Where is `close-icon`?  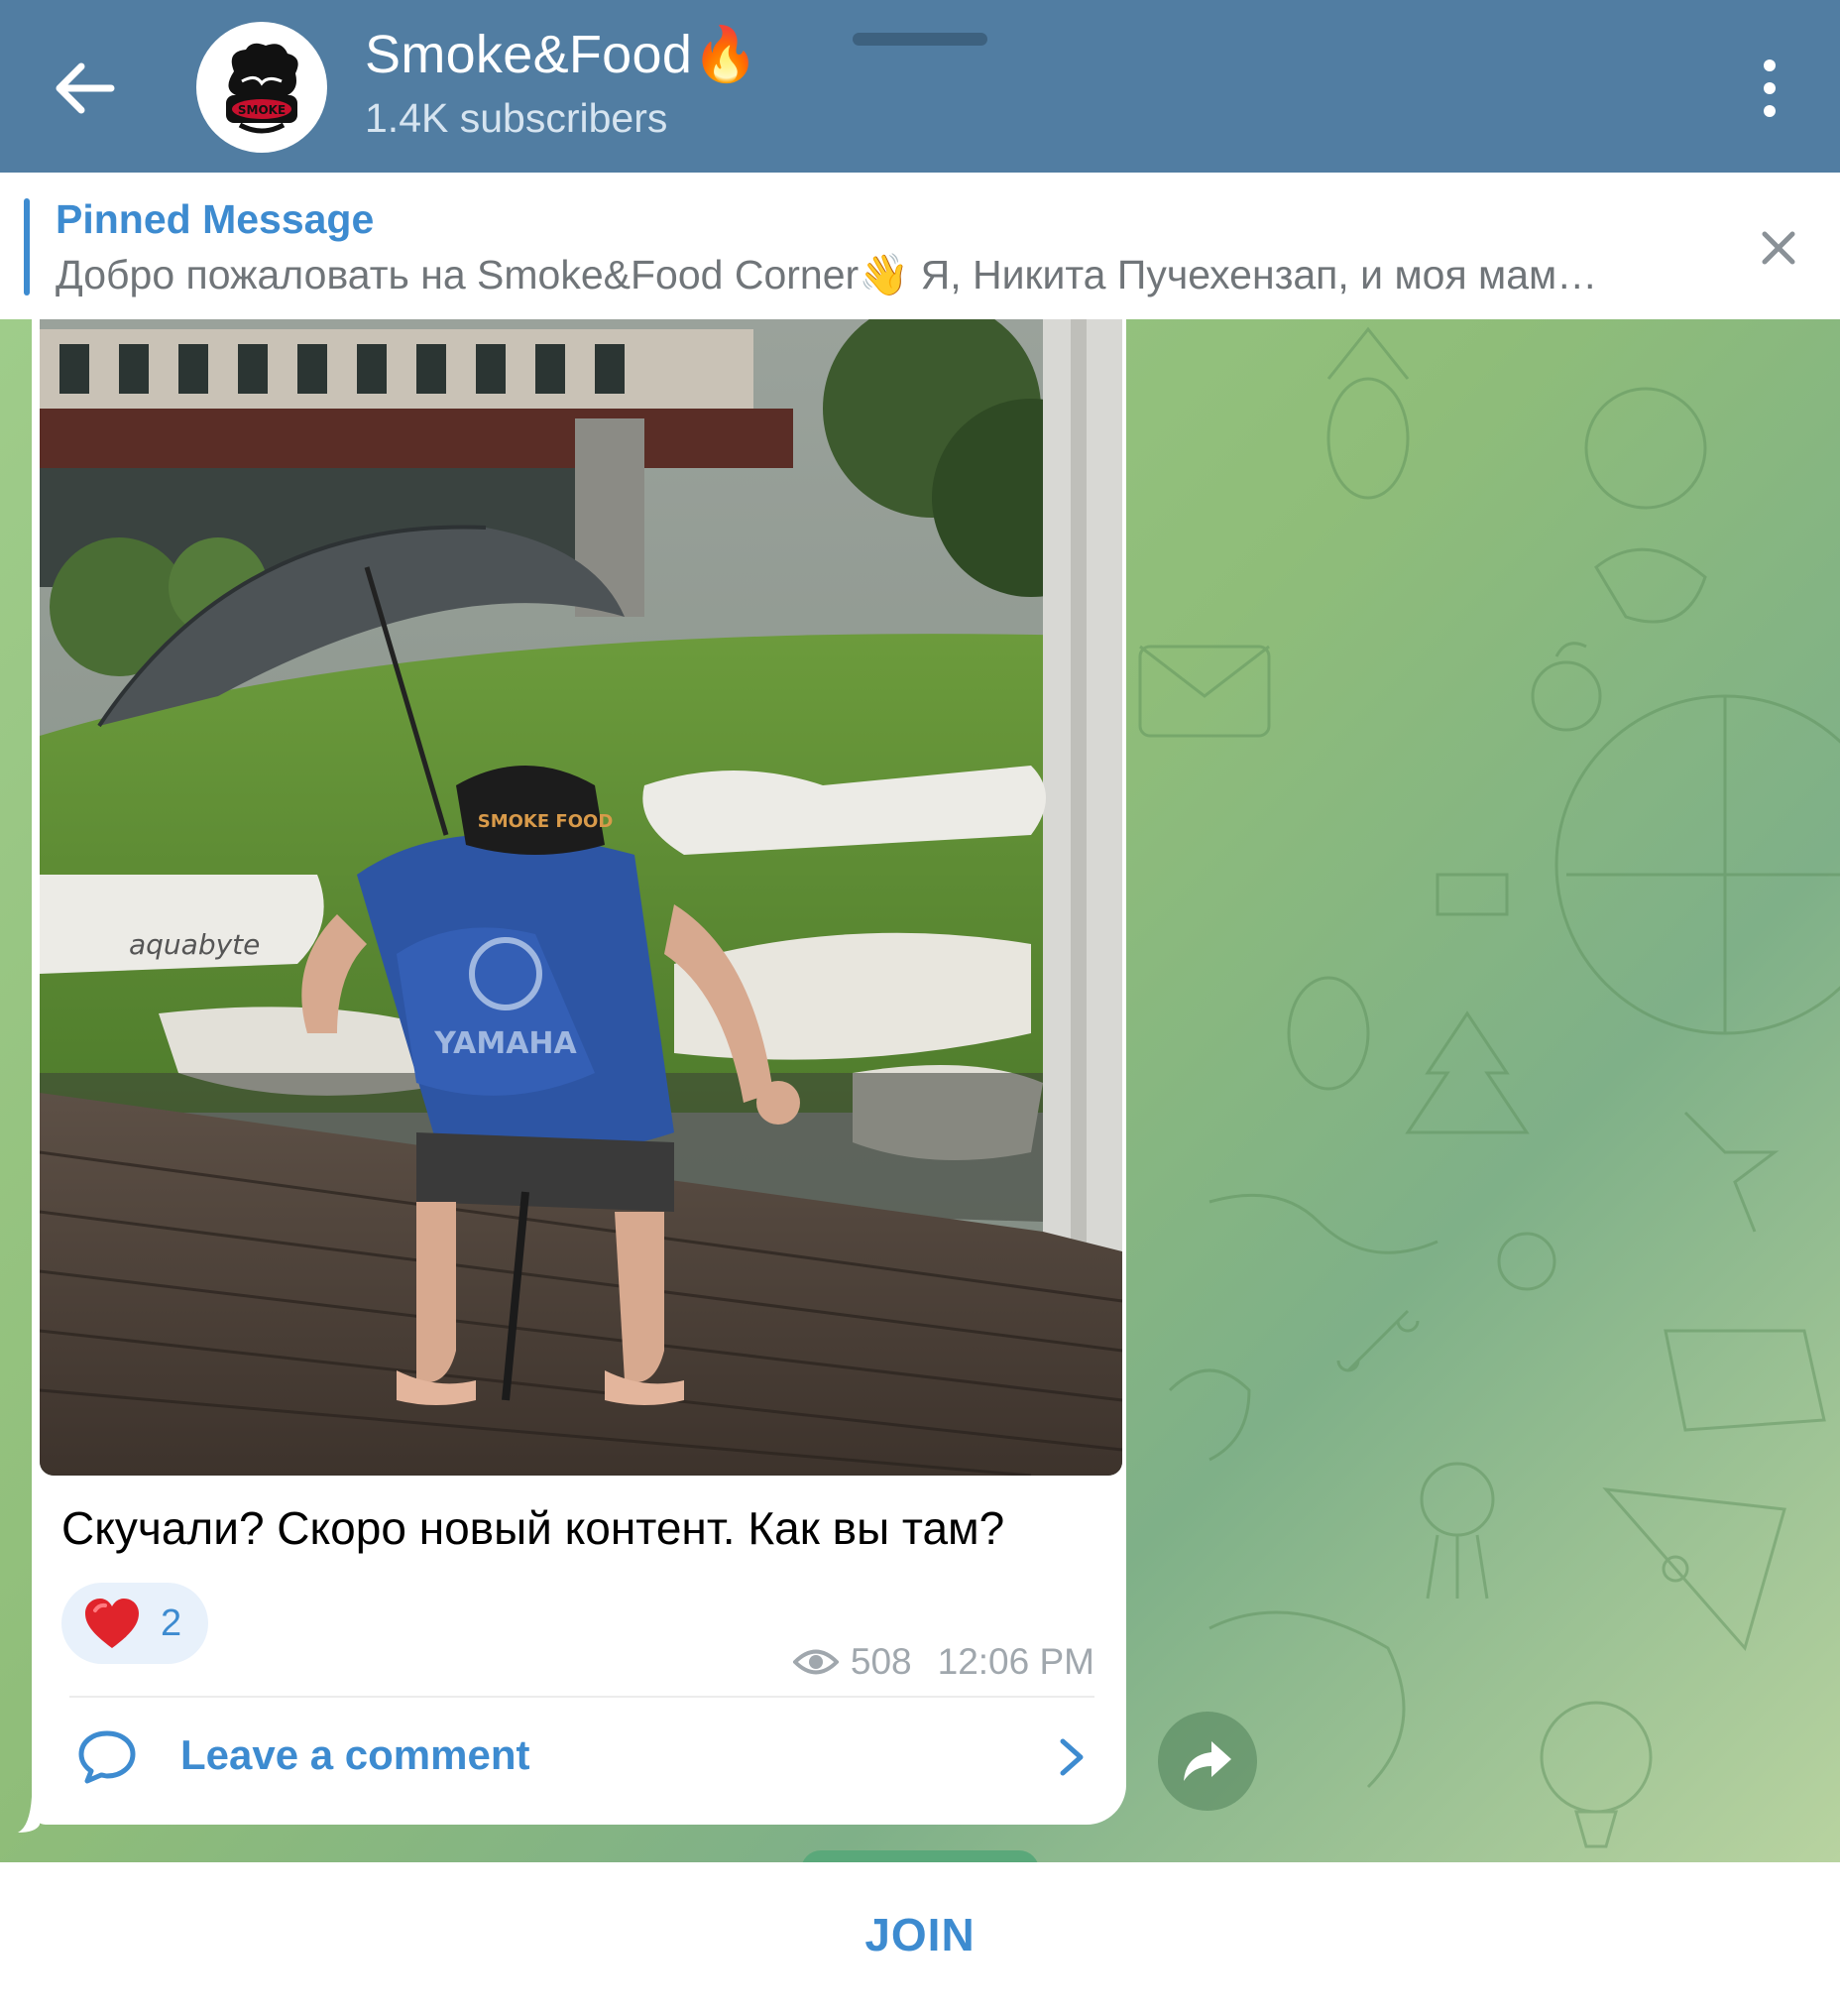 close-icon is located at coordinates (1778, 248).